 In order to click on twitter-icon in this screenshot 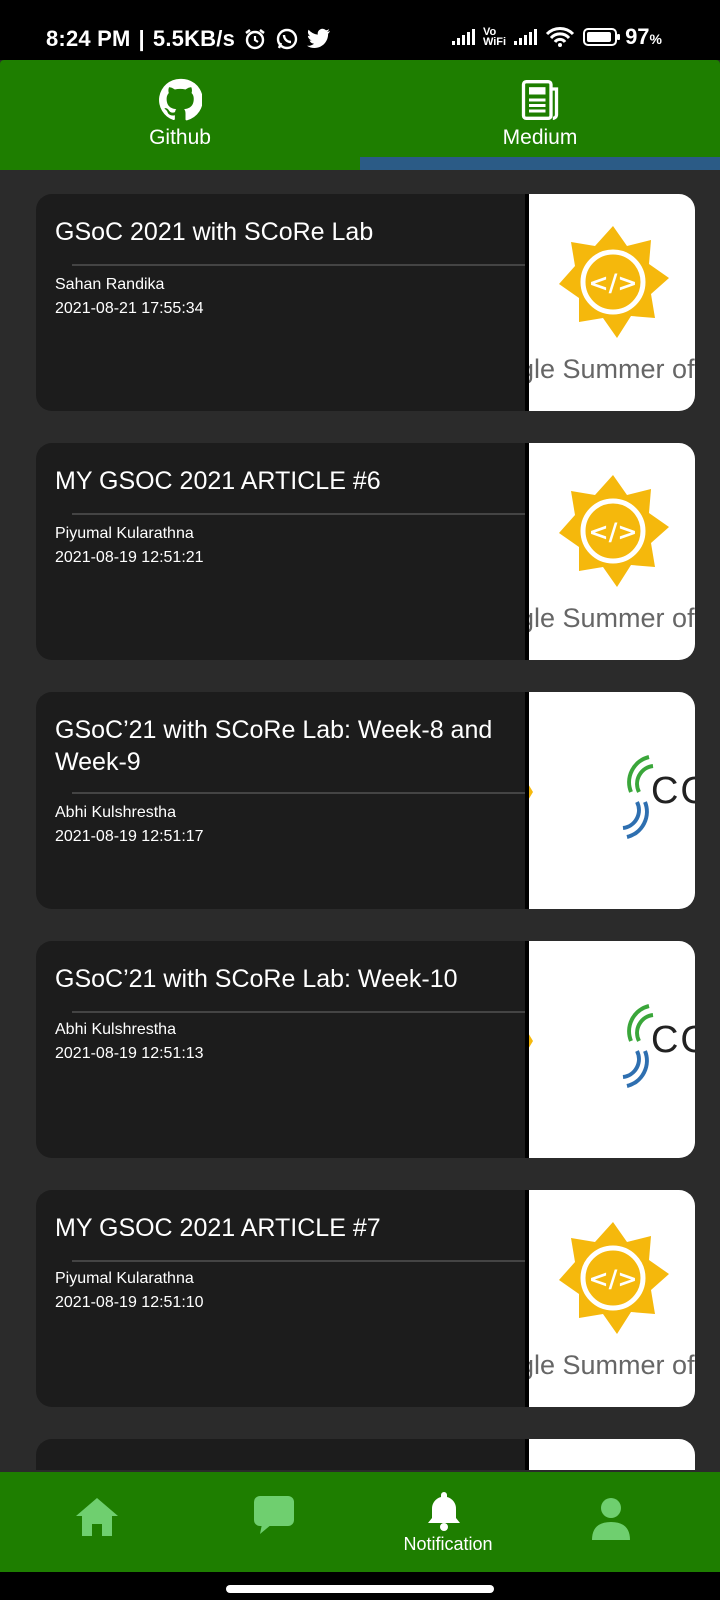, I will do `click(319, 38)`.